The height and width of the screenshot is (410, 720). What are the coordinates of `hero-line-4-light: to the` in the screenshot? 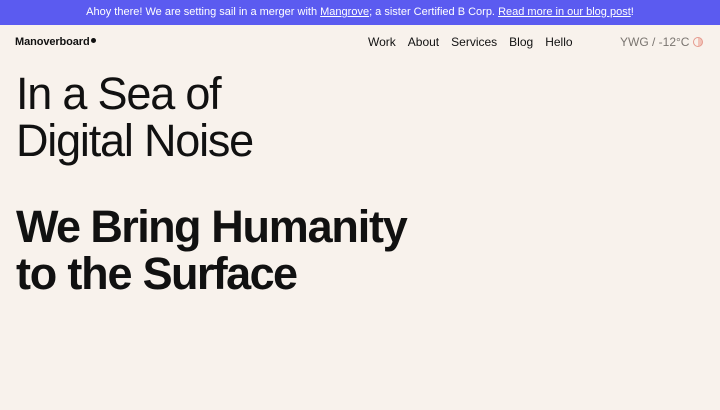 It's located at (79, 273).